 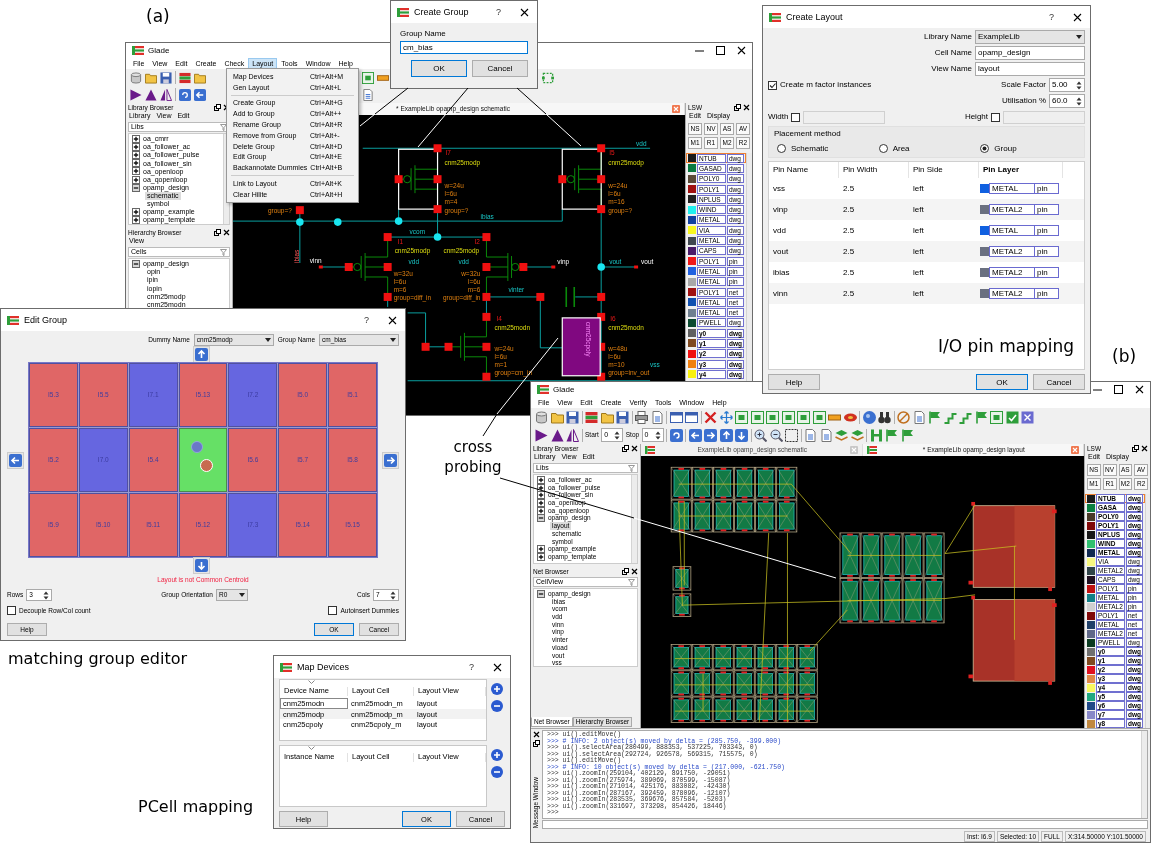 I want to click on group-name-field: cm_bias, so click(x=464, y=48).